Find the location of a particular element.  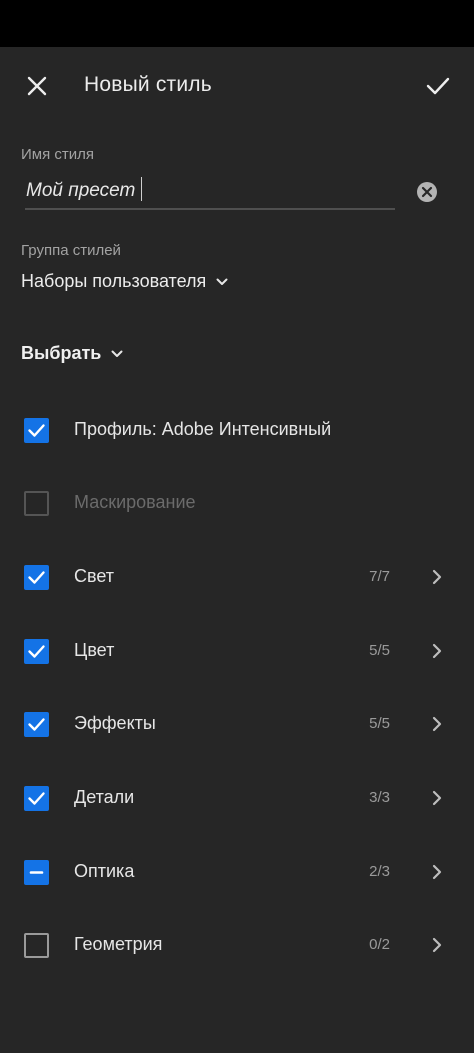

settings-row-count: 2/3 is located at coordinates (379, 871).